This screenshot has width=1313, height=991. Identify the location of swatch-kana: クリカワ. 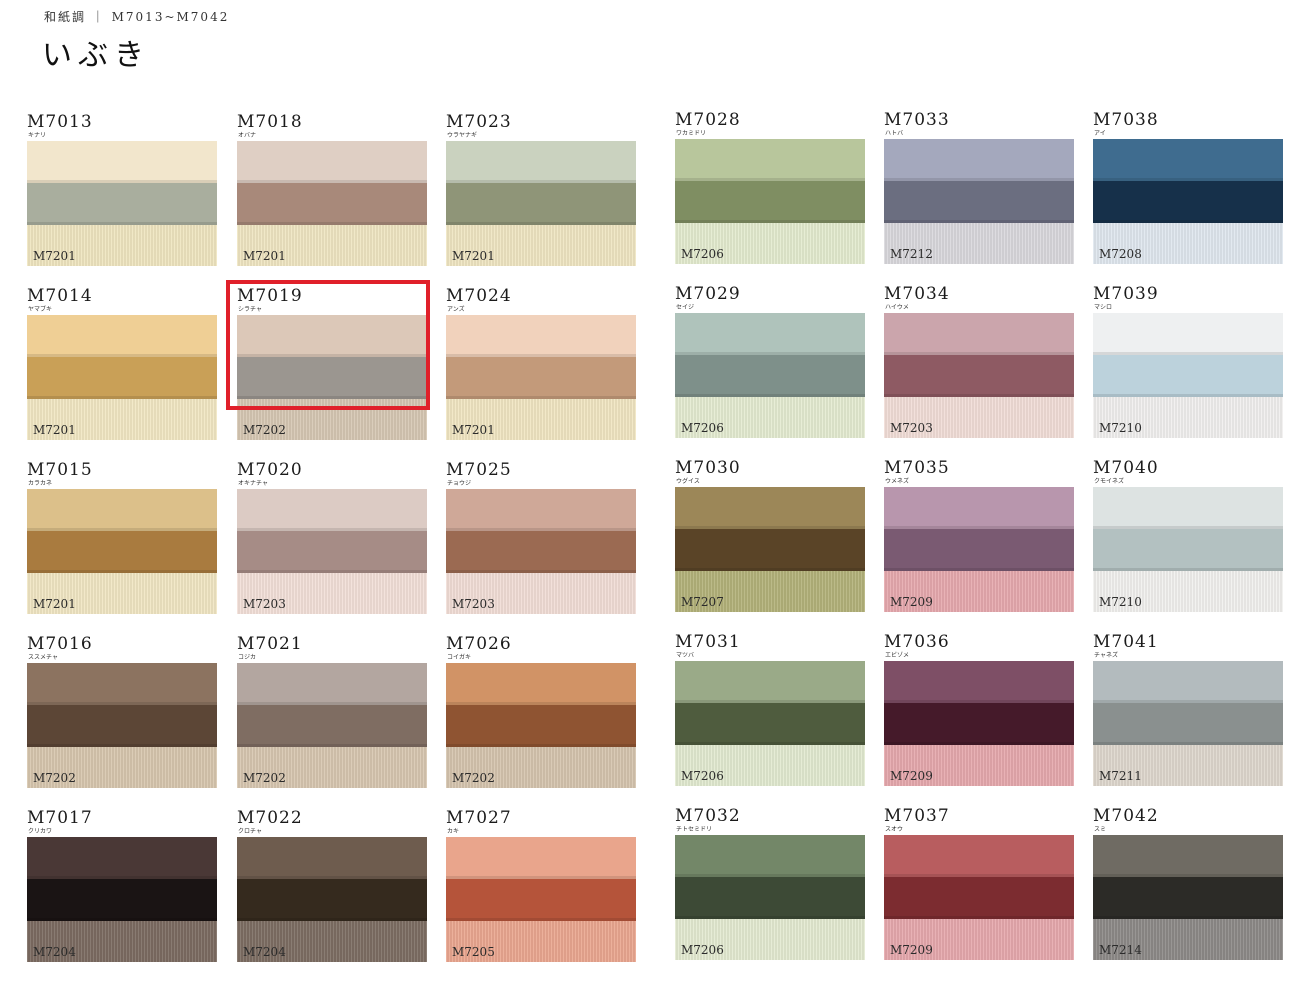
(40, 831).